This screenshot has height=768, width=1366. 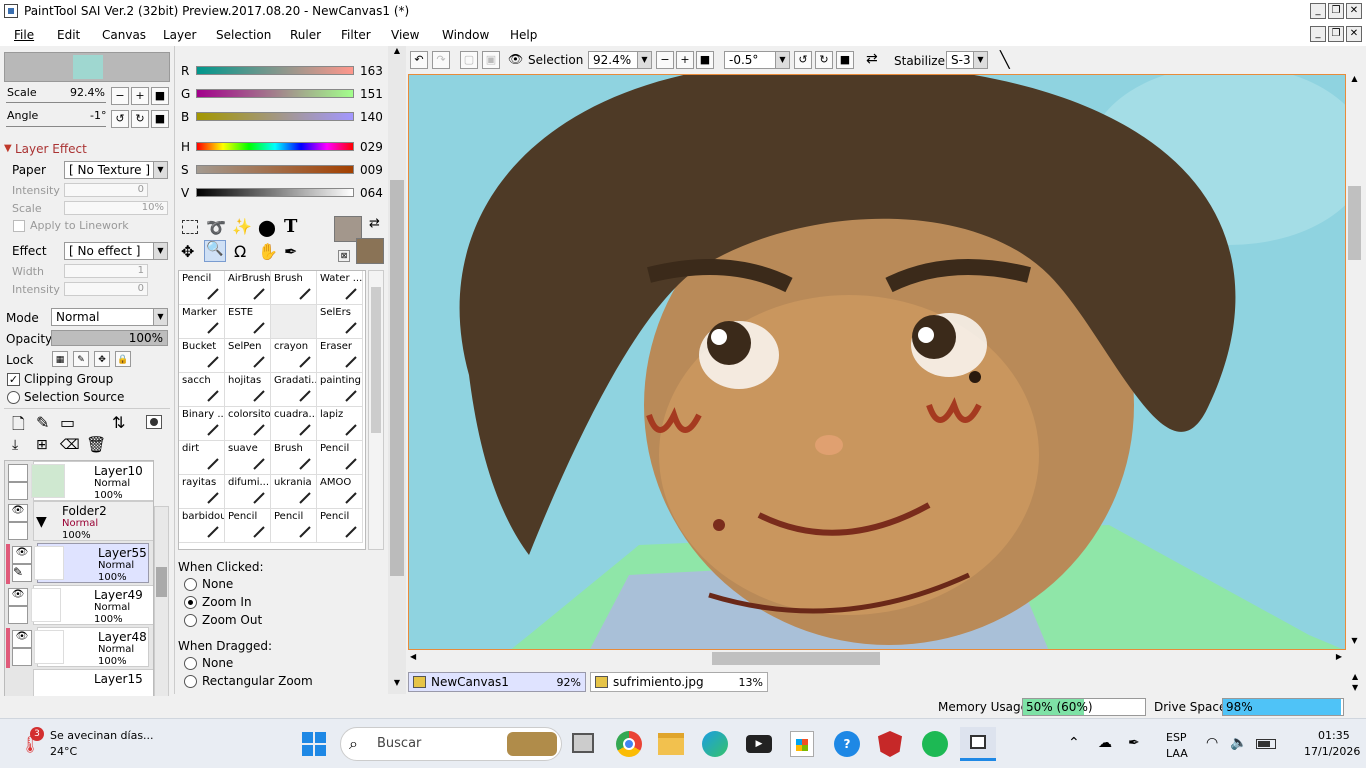 What do you see at coordinates (179, 35) in the screenshot?
I see `menu-layer: Layer` at bounding box center [179, 35].